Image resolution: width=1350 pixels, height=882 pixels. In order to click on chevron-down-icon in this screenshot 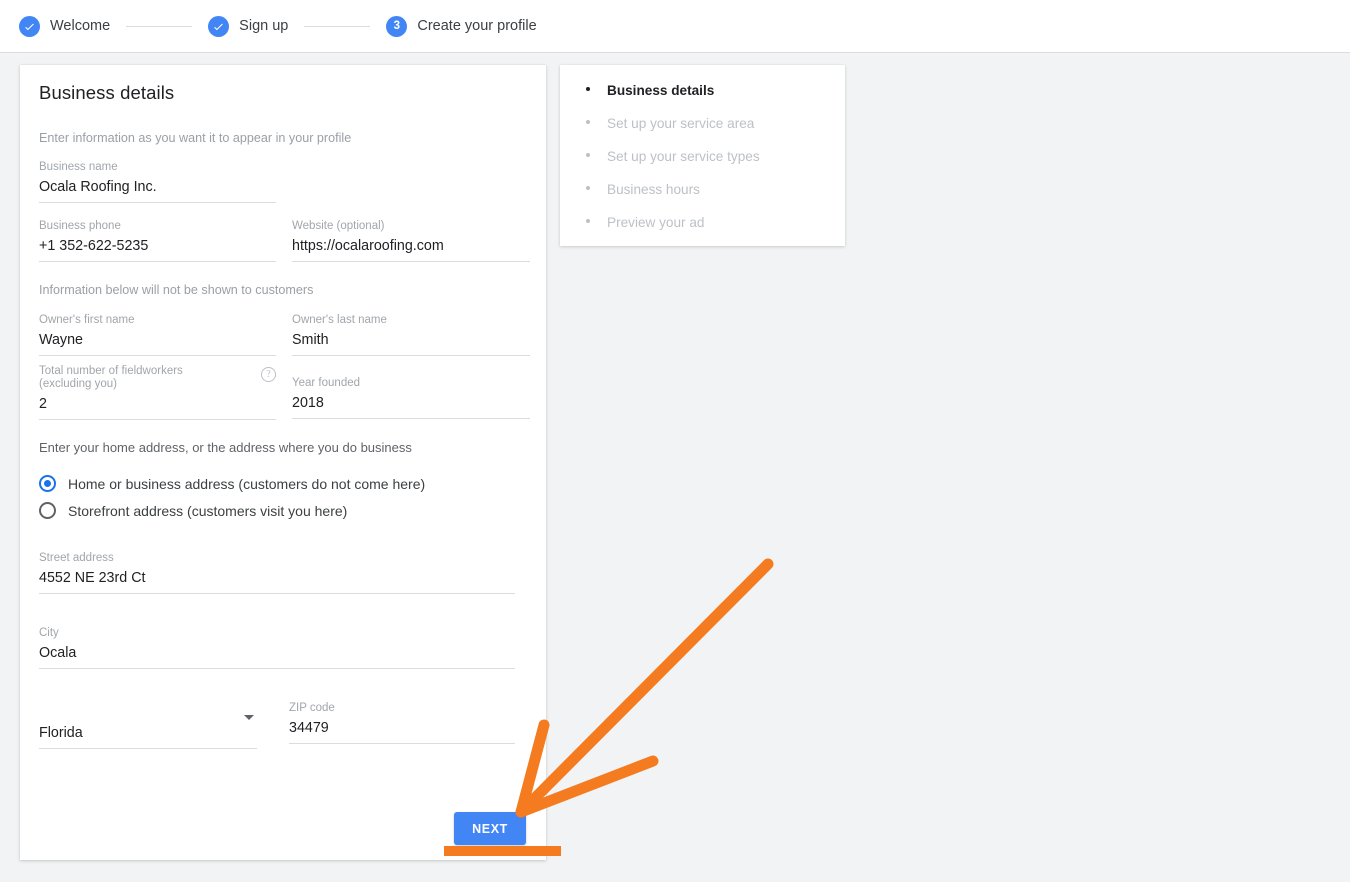, I will do `click(249, 717)`.